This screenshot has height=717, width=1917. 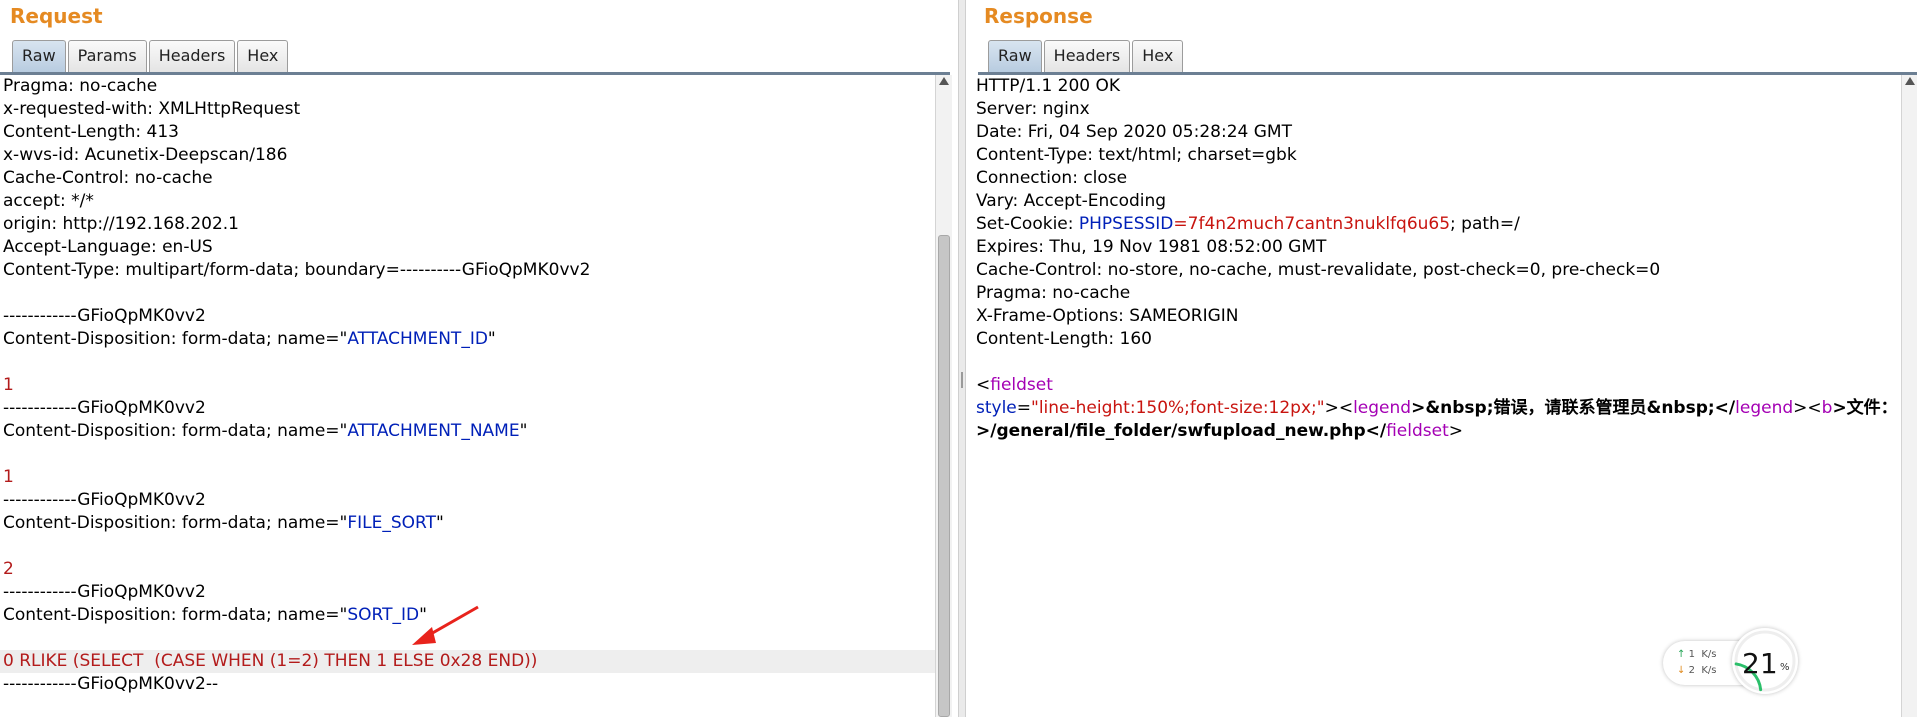 What do you see at coordinates (944, 476) in the screenshot?
I see `request-scroll-thumb` at bounding box center [944, 476].